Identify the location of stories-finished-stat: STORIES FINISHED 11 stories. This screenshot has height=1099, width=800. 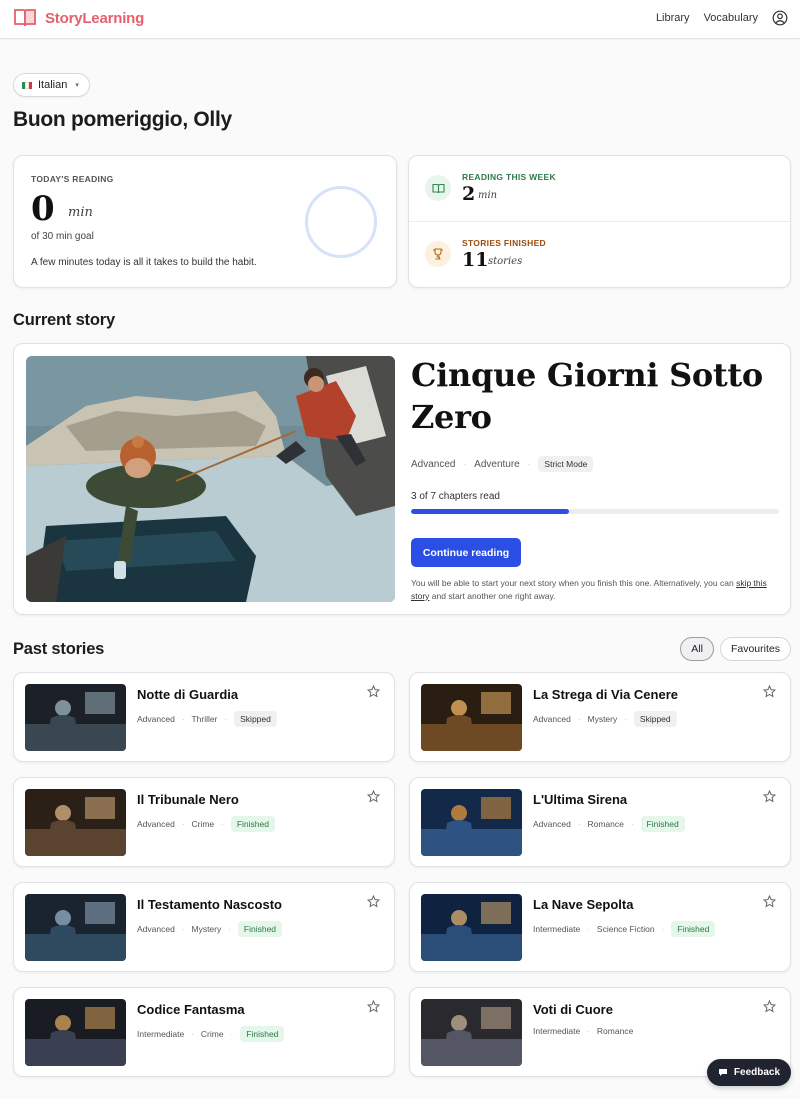
(599, 255).